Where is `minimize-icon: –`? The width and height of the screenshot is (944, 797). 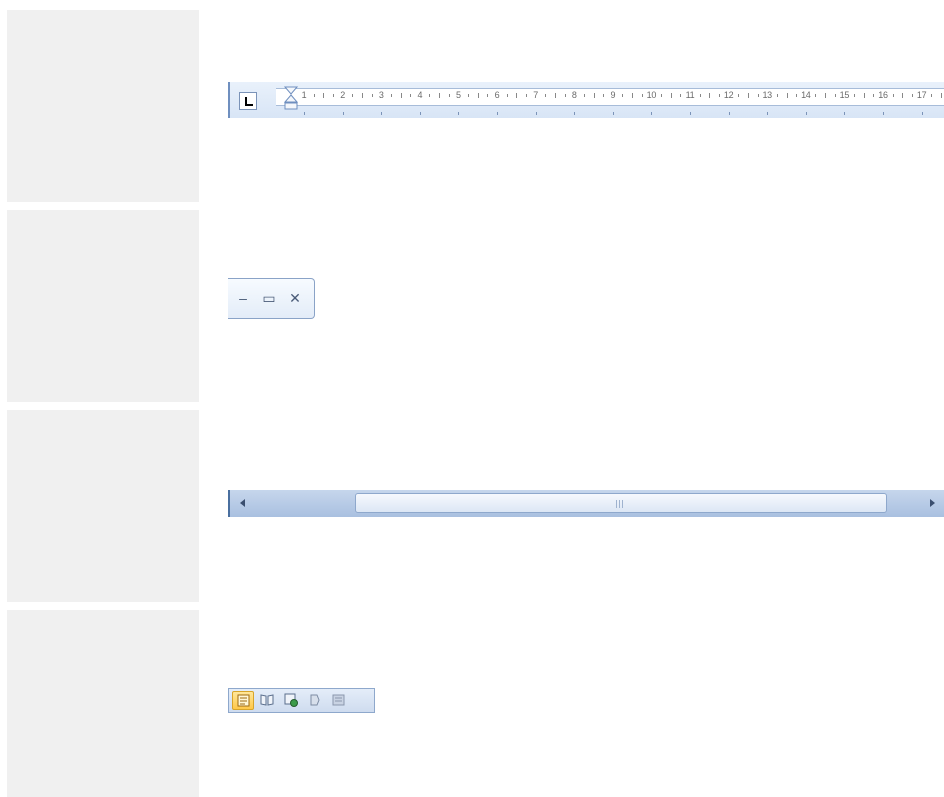
minimize-icon: – is located at coordinates (243, 298).